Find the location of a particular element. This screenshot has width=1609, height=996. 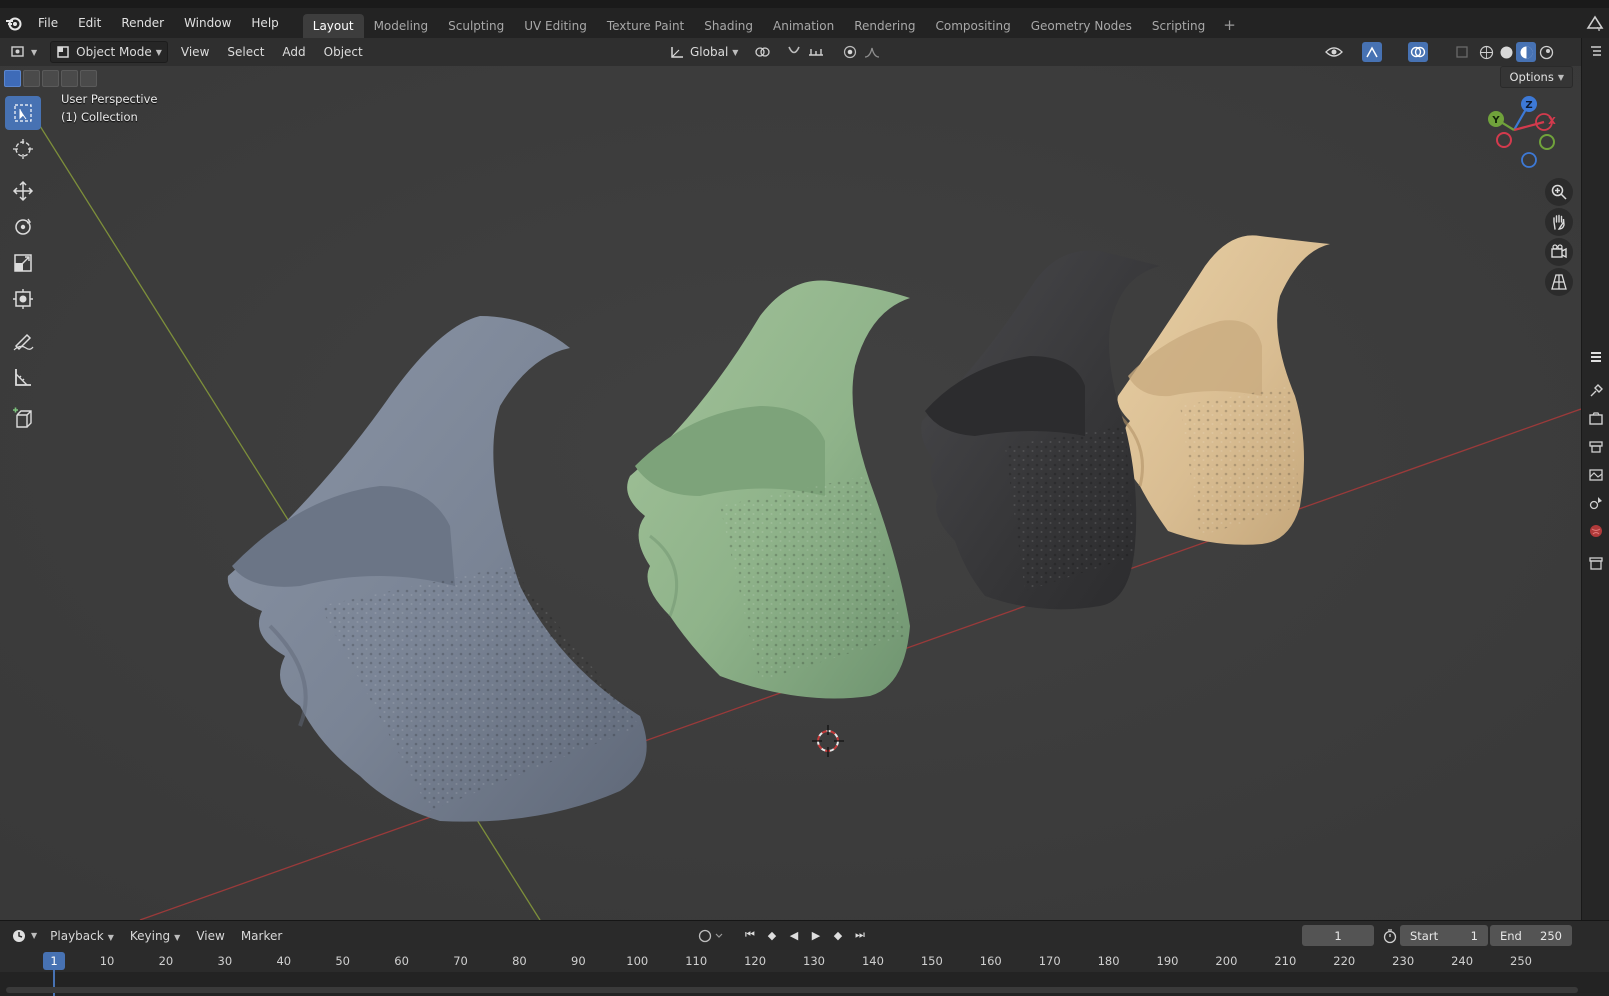

pivot-point-icon is located at coordinates (762, 52).